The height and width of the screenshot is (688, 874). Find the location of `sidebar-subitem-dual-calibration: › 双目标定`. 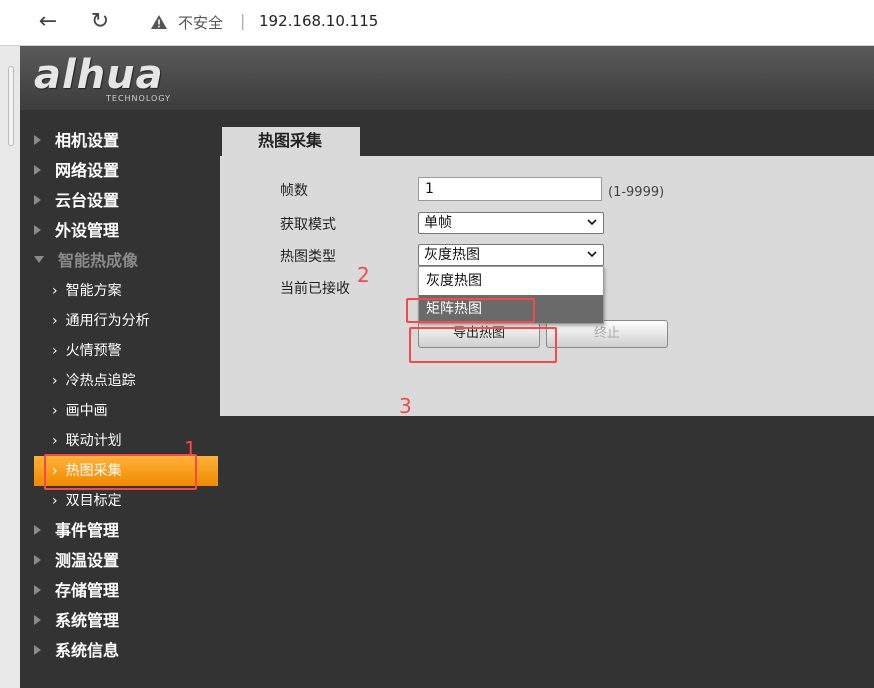

sidebar-subitem-dual-calibration: › 双目标定 is located at coordinates (126, 501).